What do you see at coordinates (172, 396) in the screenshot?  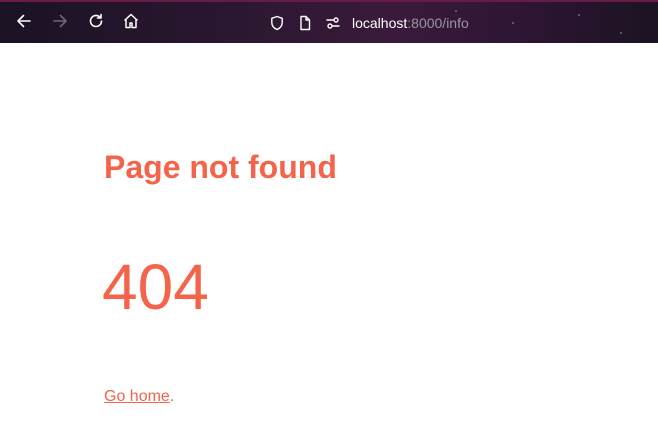 I see `home-link-suffix: .` at bounding box center [172, 396].